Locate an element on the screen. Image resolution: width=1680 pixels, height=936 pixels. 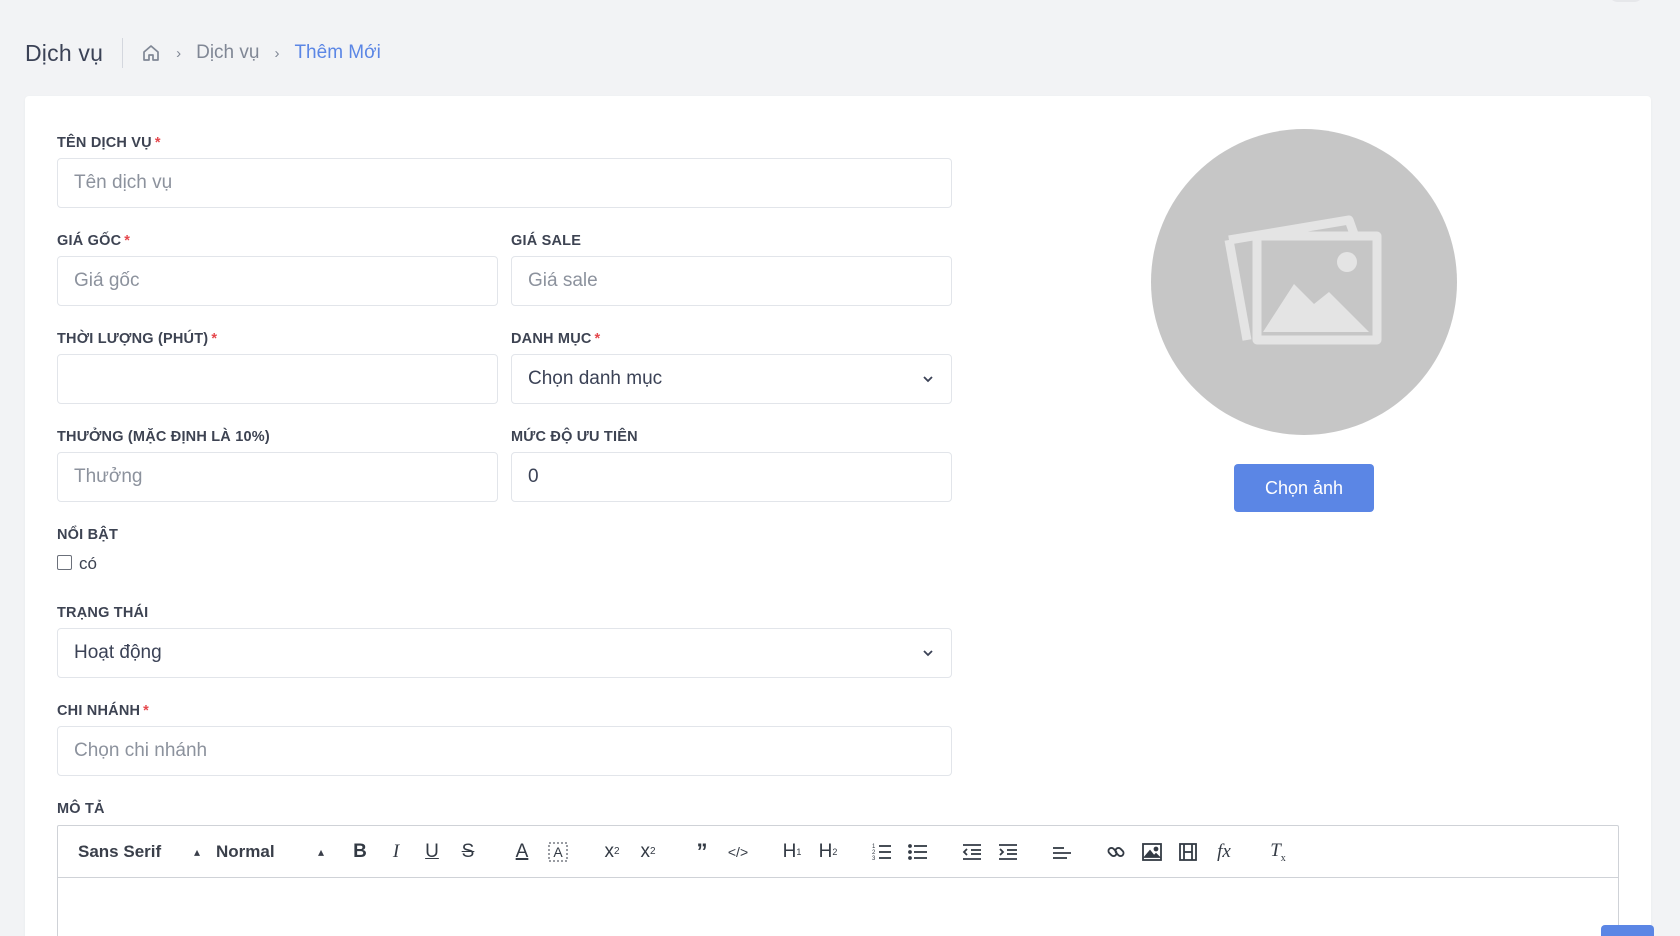
breadcrumb-item-current: Thêm Mới is located at coordinates (337, 52).